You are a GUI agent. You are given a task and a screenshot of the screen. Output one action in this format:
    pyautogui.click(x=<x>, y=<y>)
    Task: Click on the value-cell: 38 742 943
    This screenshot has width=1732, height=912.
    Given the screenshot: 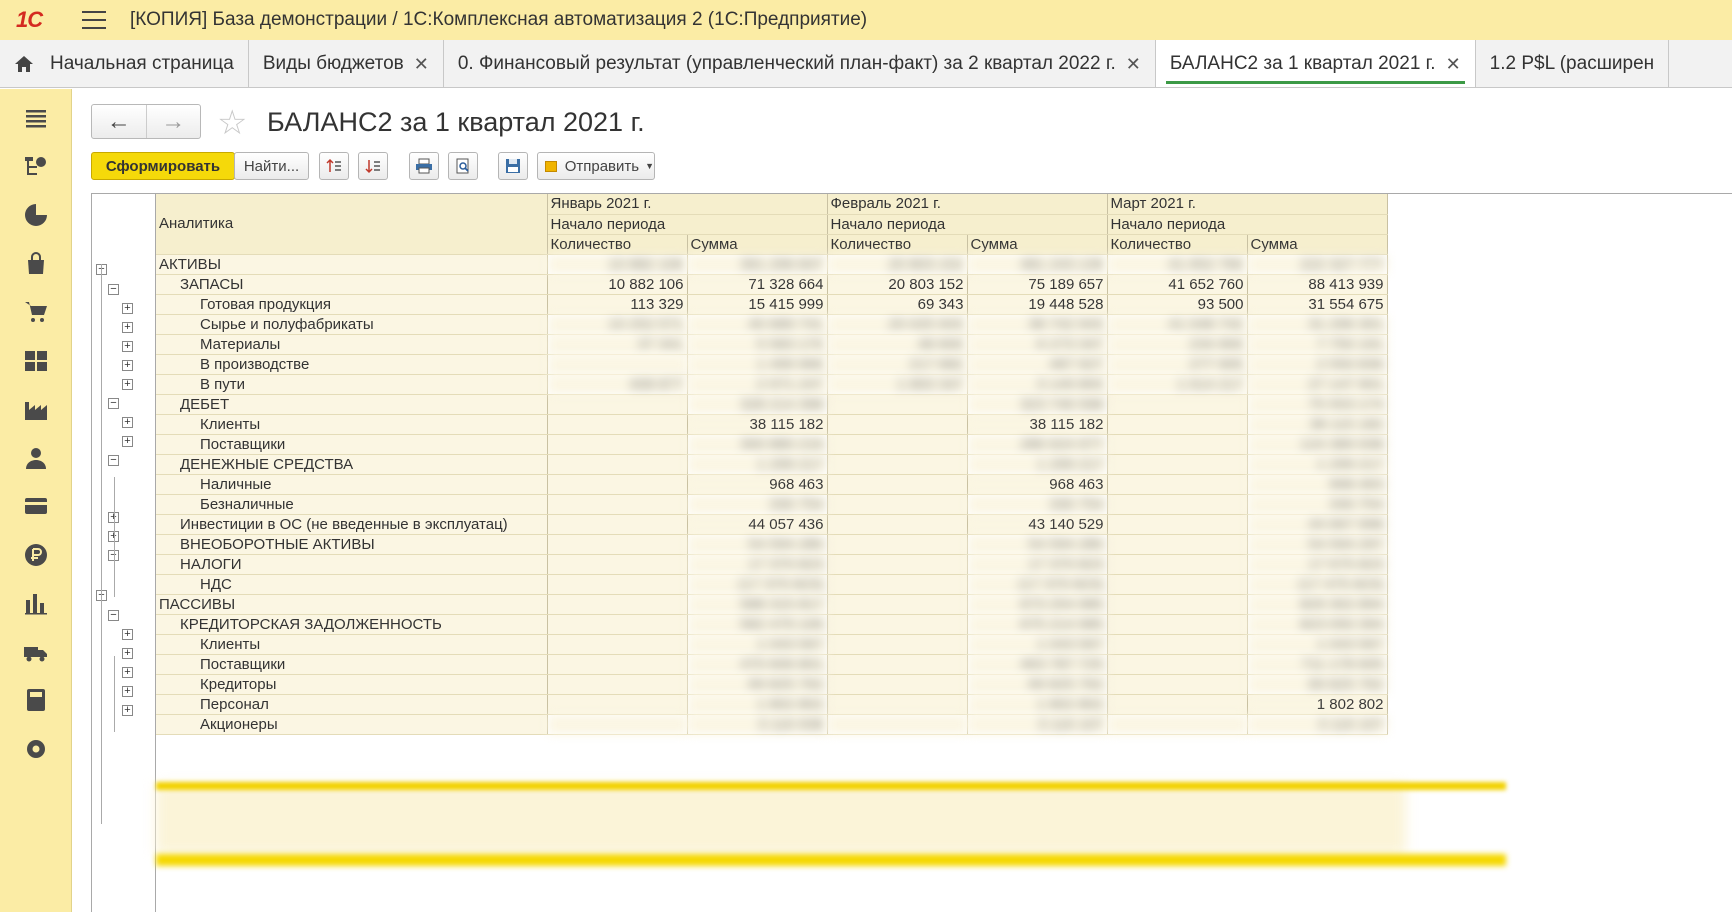 What is the action you would take?
    pyautogui.click(x=1037, y=324)
    